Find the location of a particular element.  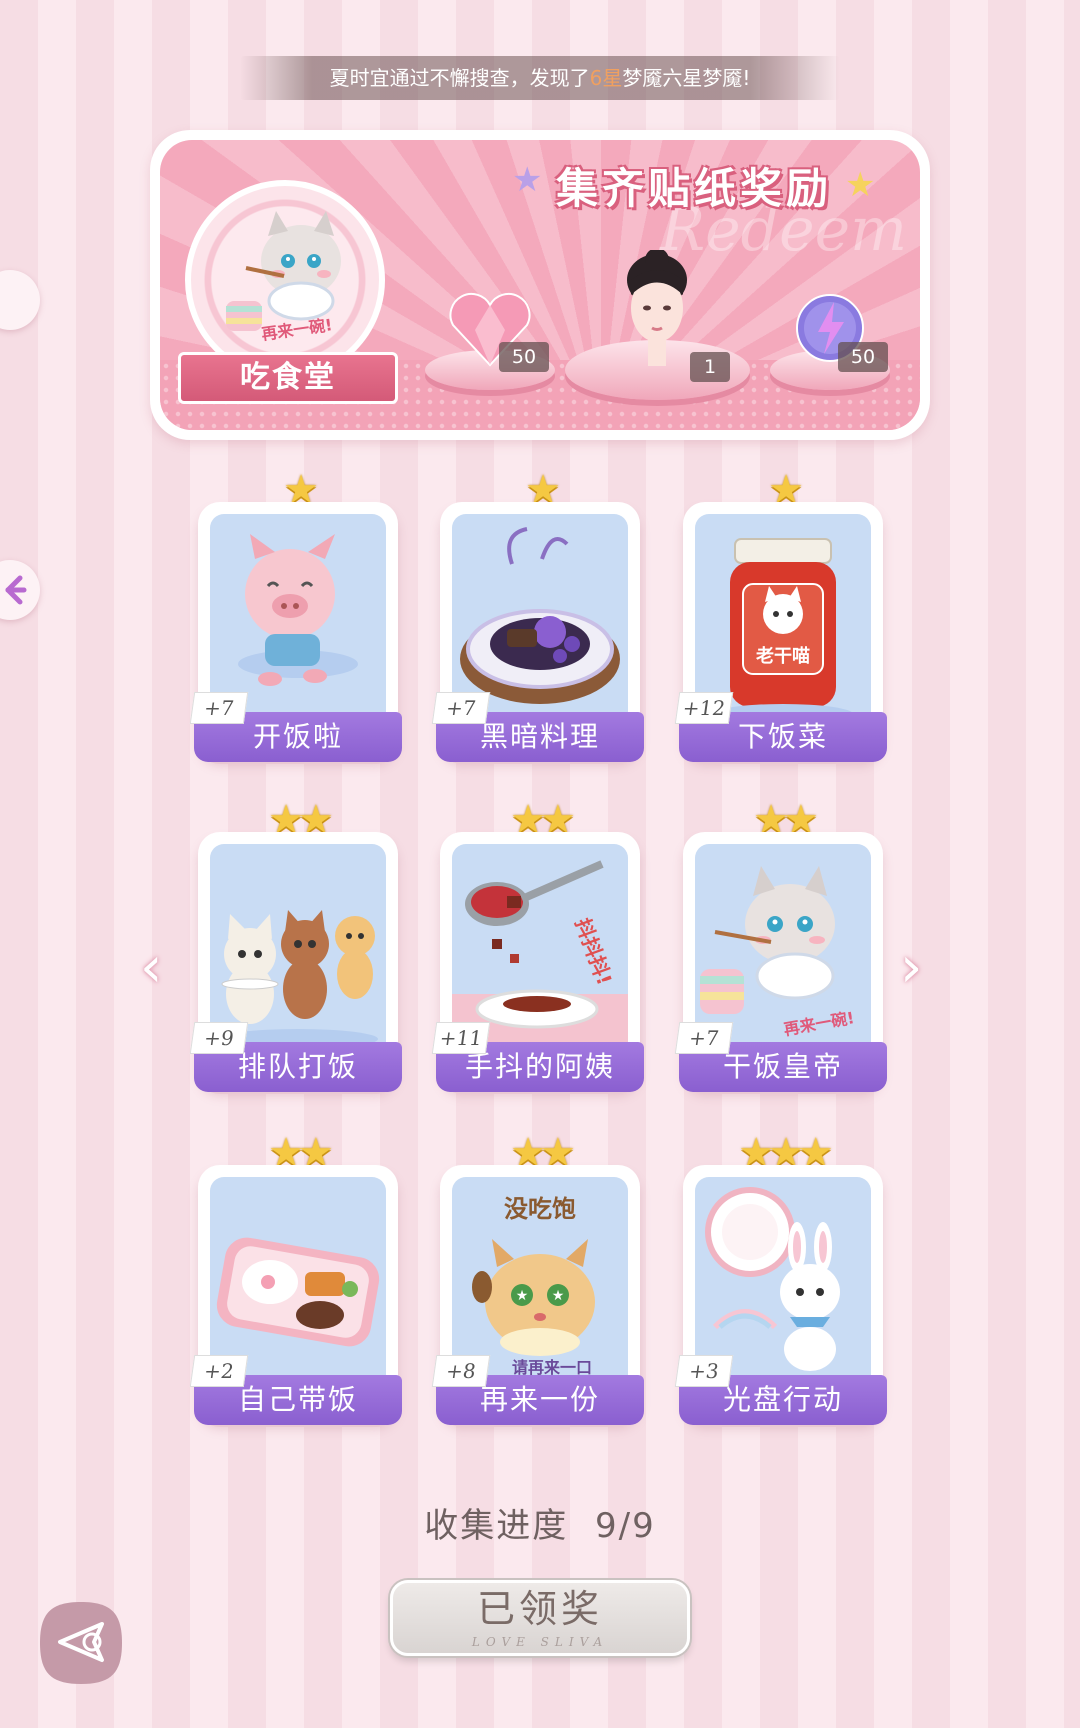

sticker-card-dark-dish: ★ +7 黑暗料理 is located at coordinates (537, 616).